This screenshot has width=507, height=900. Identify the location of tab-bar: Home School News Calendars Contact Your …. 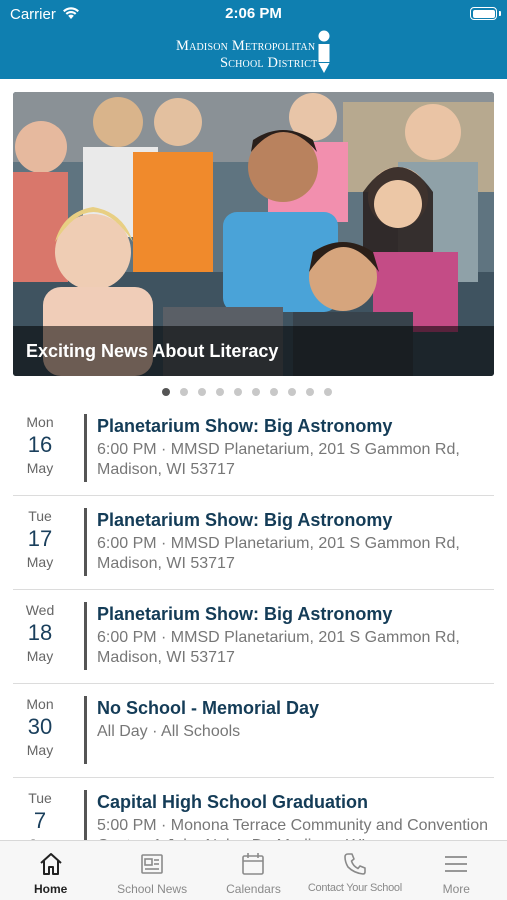
(253, 870).